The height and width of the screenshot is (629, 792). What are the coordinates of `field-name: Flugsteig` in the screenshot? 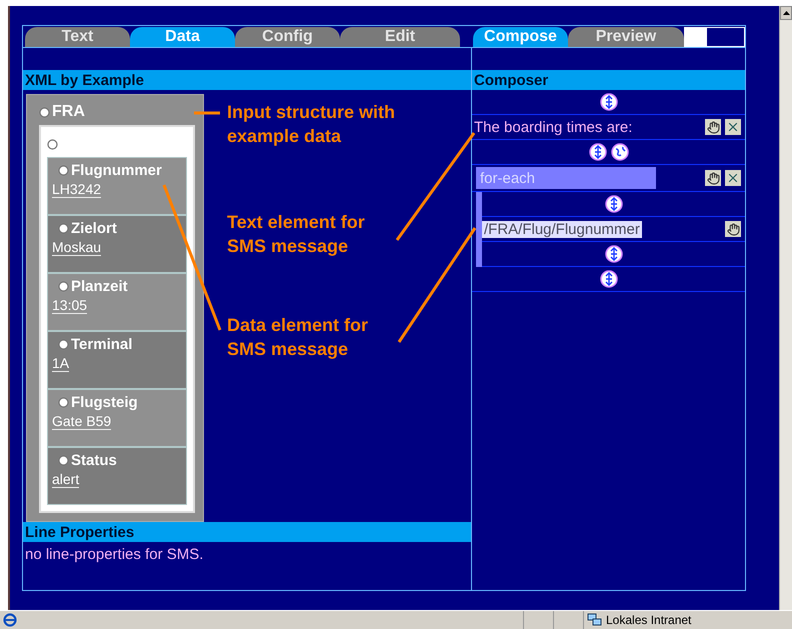 It's located at (104, 402).